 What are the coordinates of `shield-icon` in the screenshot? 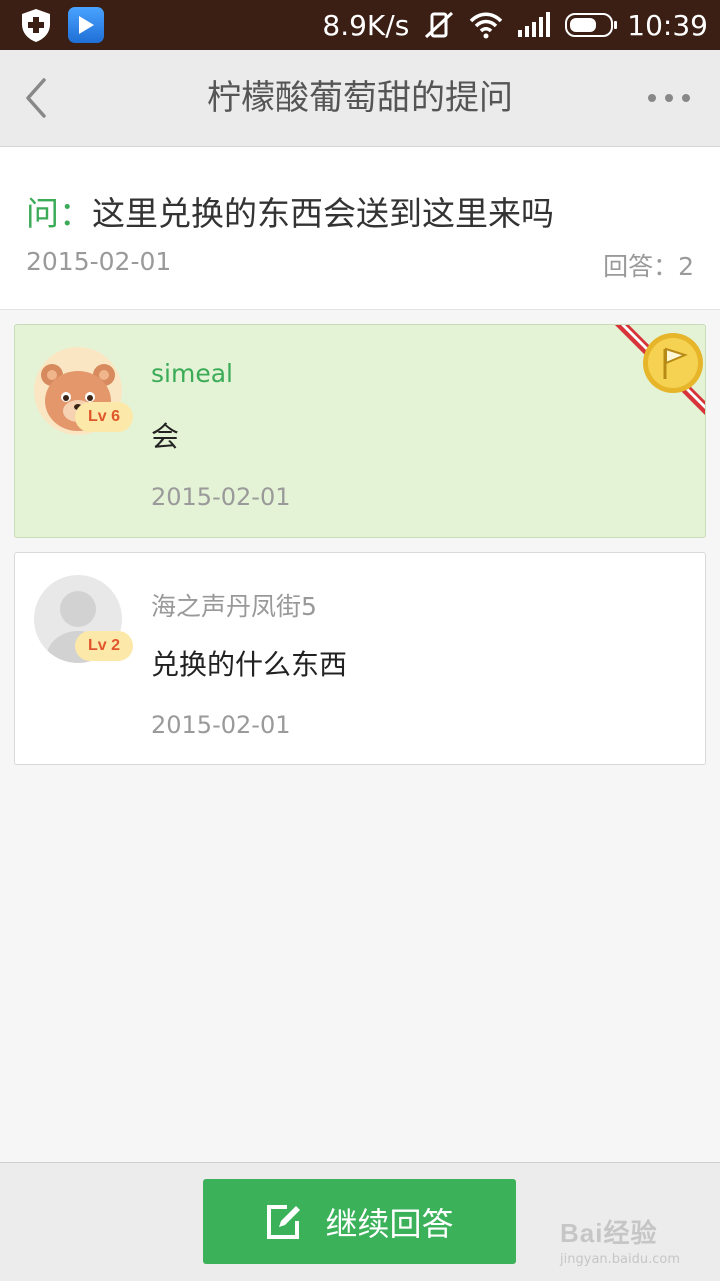 It's located at (36, 25).